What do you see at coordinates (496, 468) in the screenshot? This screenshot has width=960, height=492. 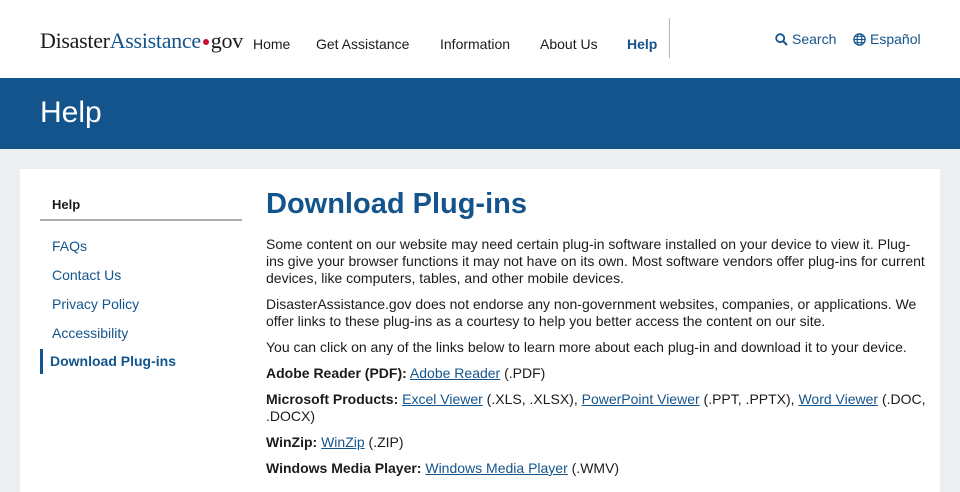 I see `windows-media-player-link: Windows Media Player` at bounding box center [496, 468].